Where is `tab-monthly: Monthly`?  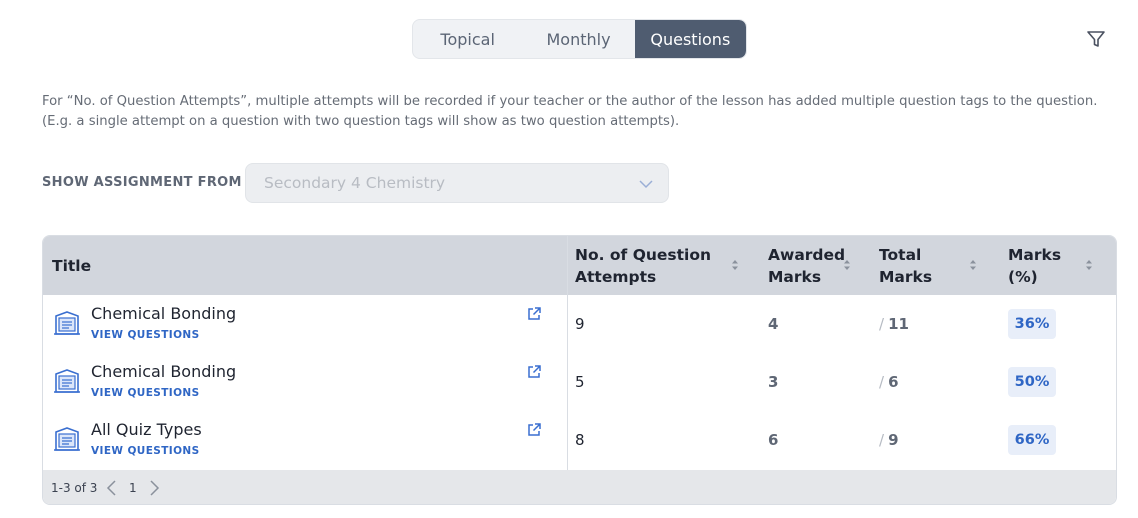 tab-monthly: Monthly is located at coordinates (578, 39).